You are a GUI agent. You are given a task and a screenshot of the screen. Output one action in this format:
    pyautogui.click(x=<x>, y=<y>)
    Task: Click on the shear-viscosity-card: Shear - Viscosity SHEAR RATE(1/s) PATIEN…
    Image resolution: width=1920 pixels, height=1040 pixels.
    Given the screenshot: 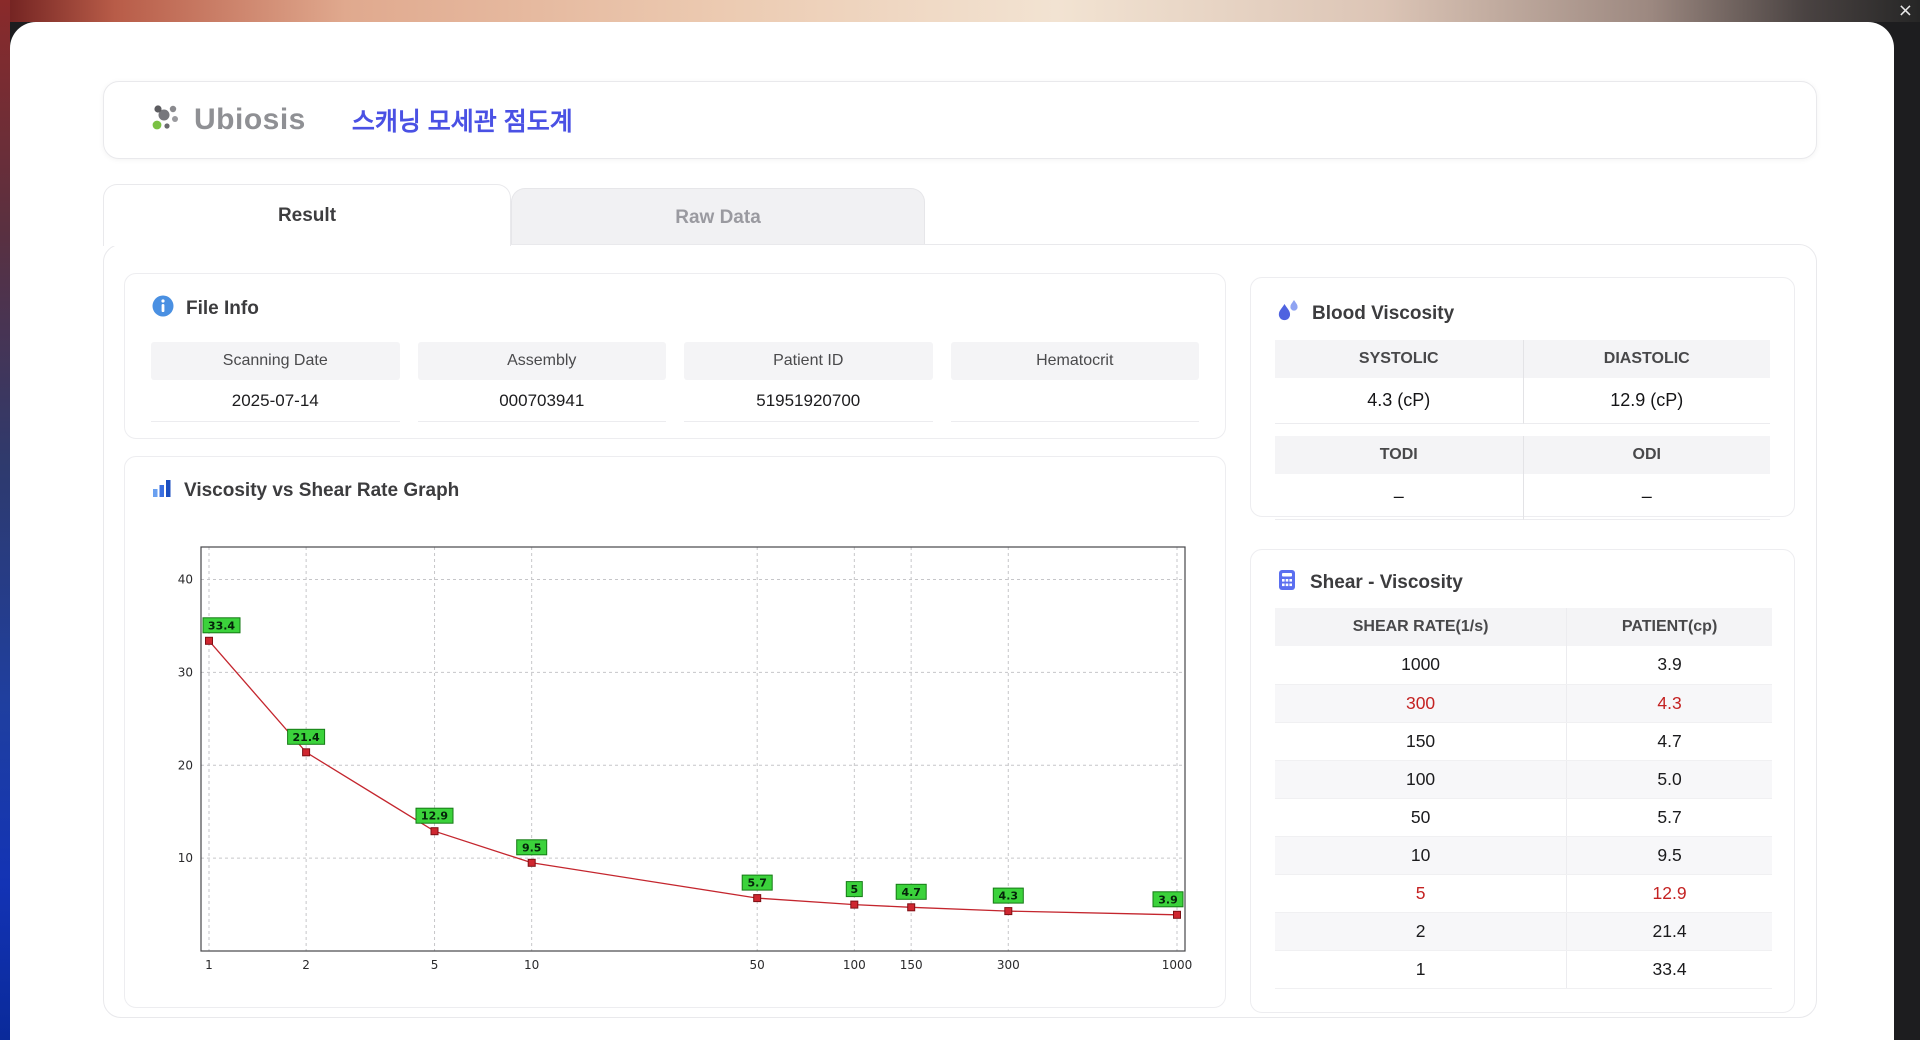 What is the action you would take?
    pyautogui.click(x=1522, y=781)
    